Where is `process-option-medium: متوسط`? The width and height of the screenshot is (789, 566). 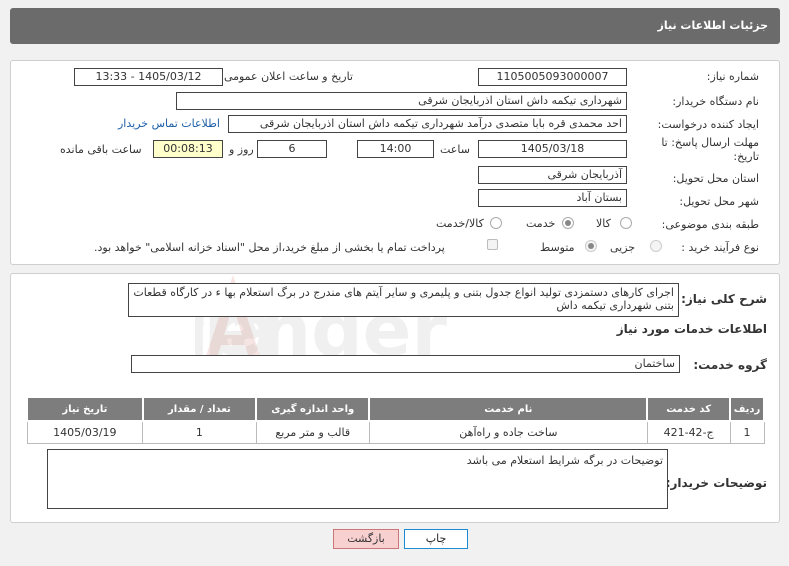
process-option-medium: متوسط is located at coordinates (557, 247).